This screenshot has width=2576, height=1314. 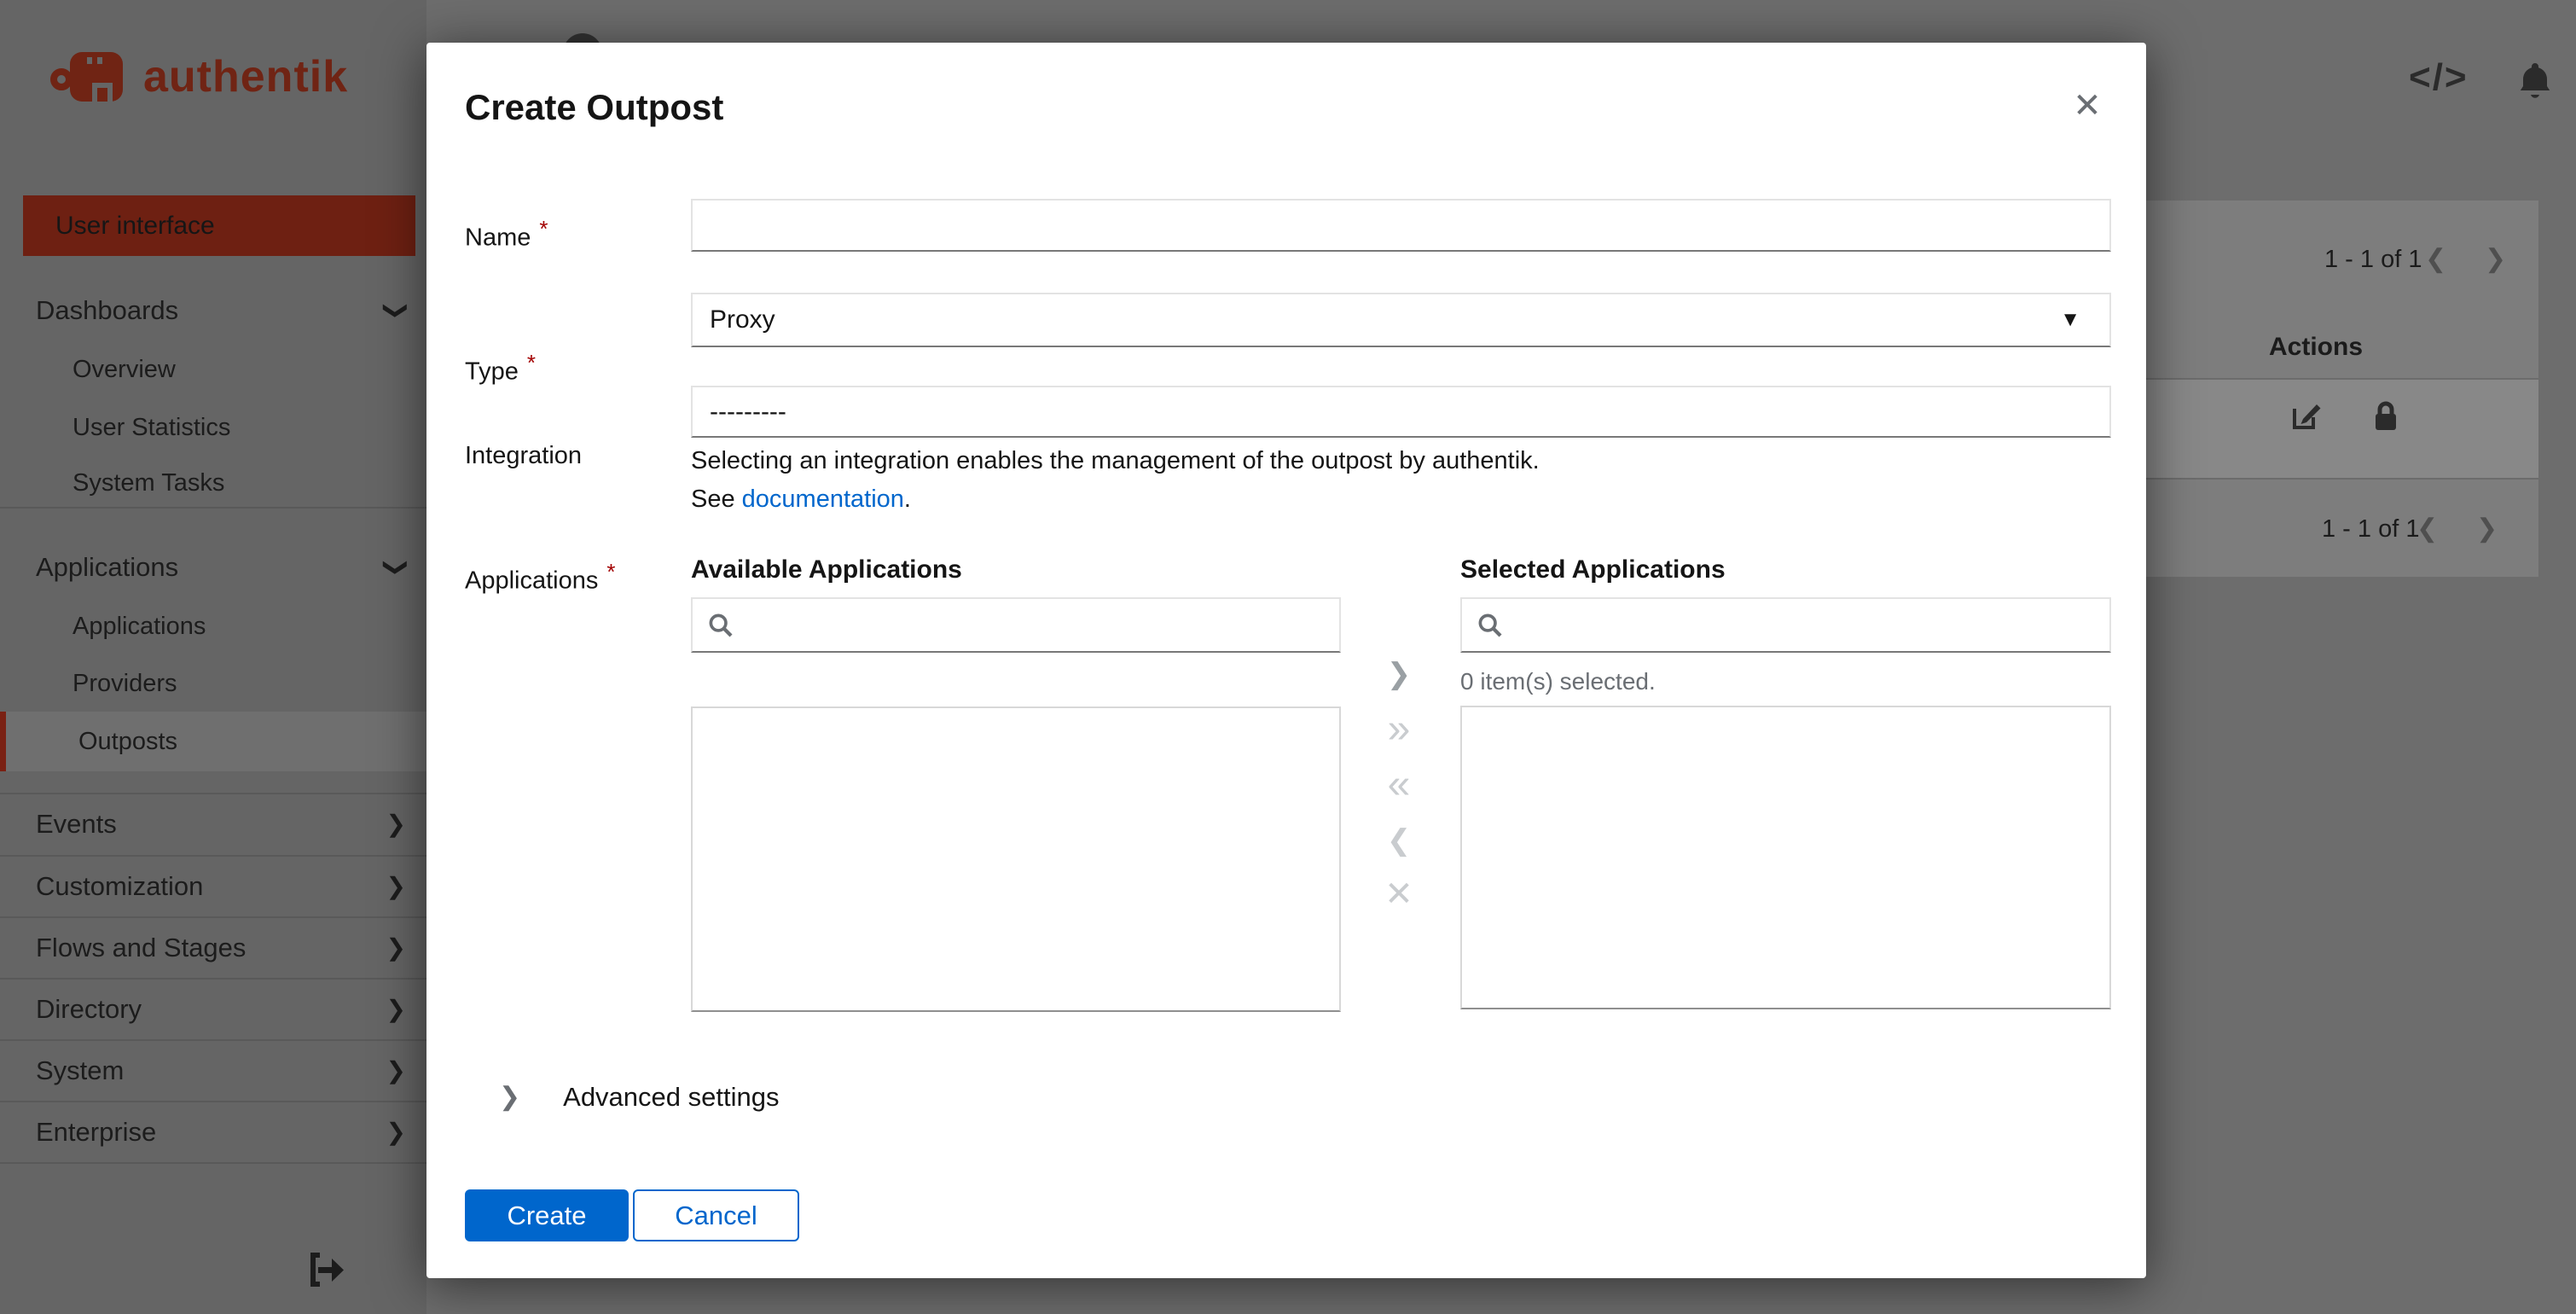 I want to click on available-search-input, so click(x=1042, y=625).